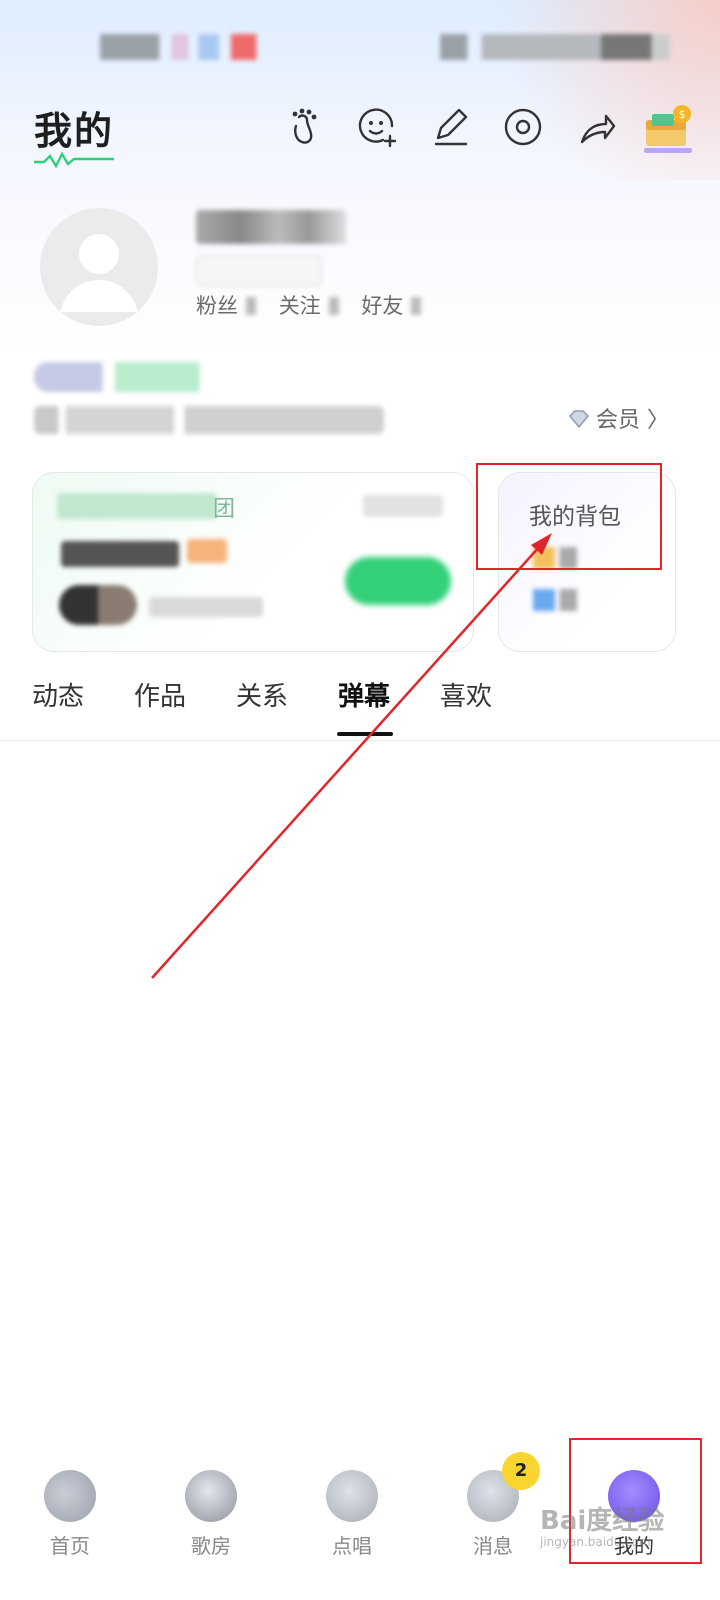  What do you see at coordinates (207, 551) in the screenshot?
I see `fan-group-badge-pixelated` at bounding box center [207, 551].